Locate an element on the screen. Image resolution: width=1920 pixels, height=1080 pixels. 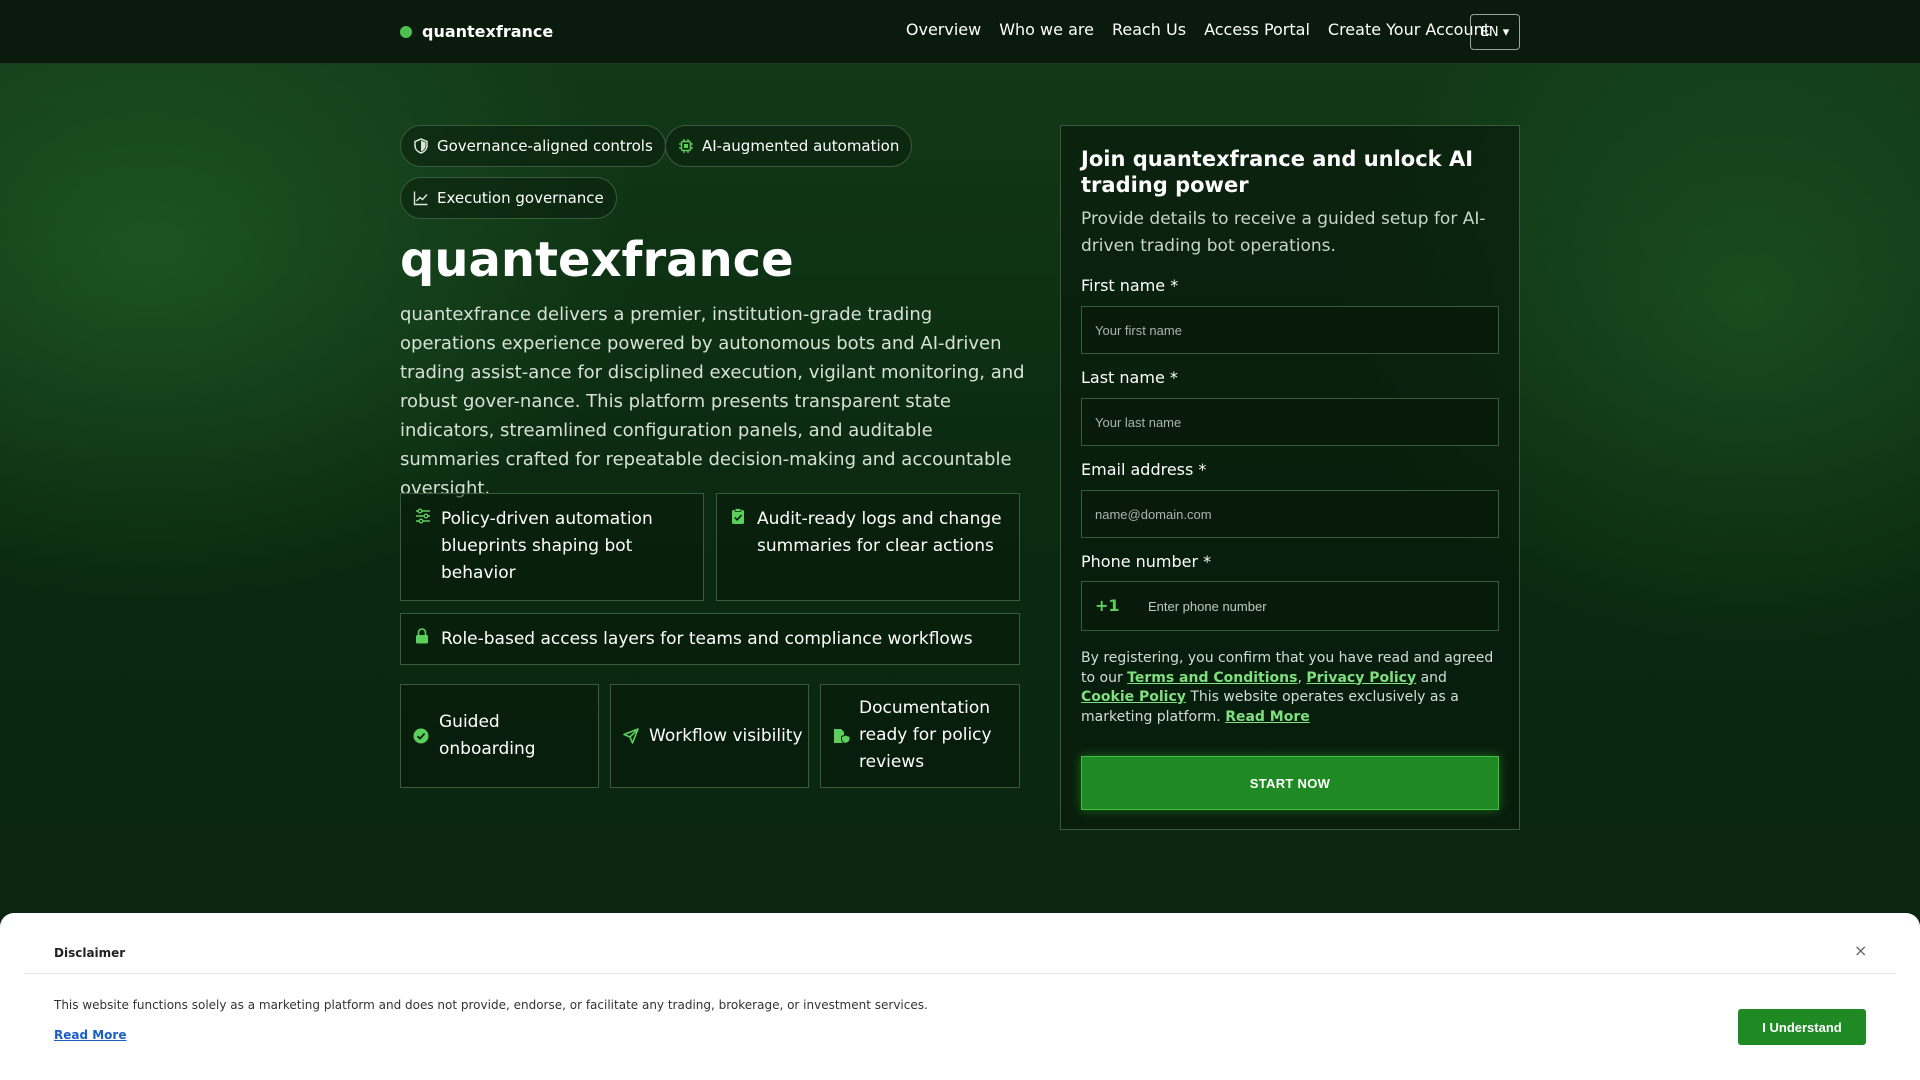
chip-label: AI-augmented automation is located at coordinates (801, 146).